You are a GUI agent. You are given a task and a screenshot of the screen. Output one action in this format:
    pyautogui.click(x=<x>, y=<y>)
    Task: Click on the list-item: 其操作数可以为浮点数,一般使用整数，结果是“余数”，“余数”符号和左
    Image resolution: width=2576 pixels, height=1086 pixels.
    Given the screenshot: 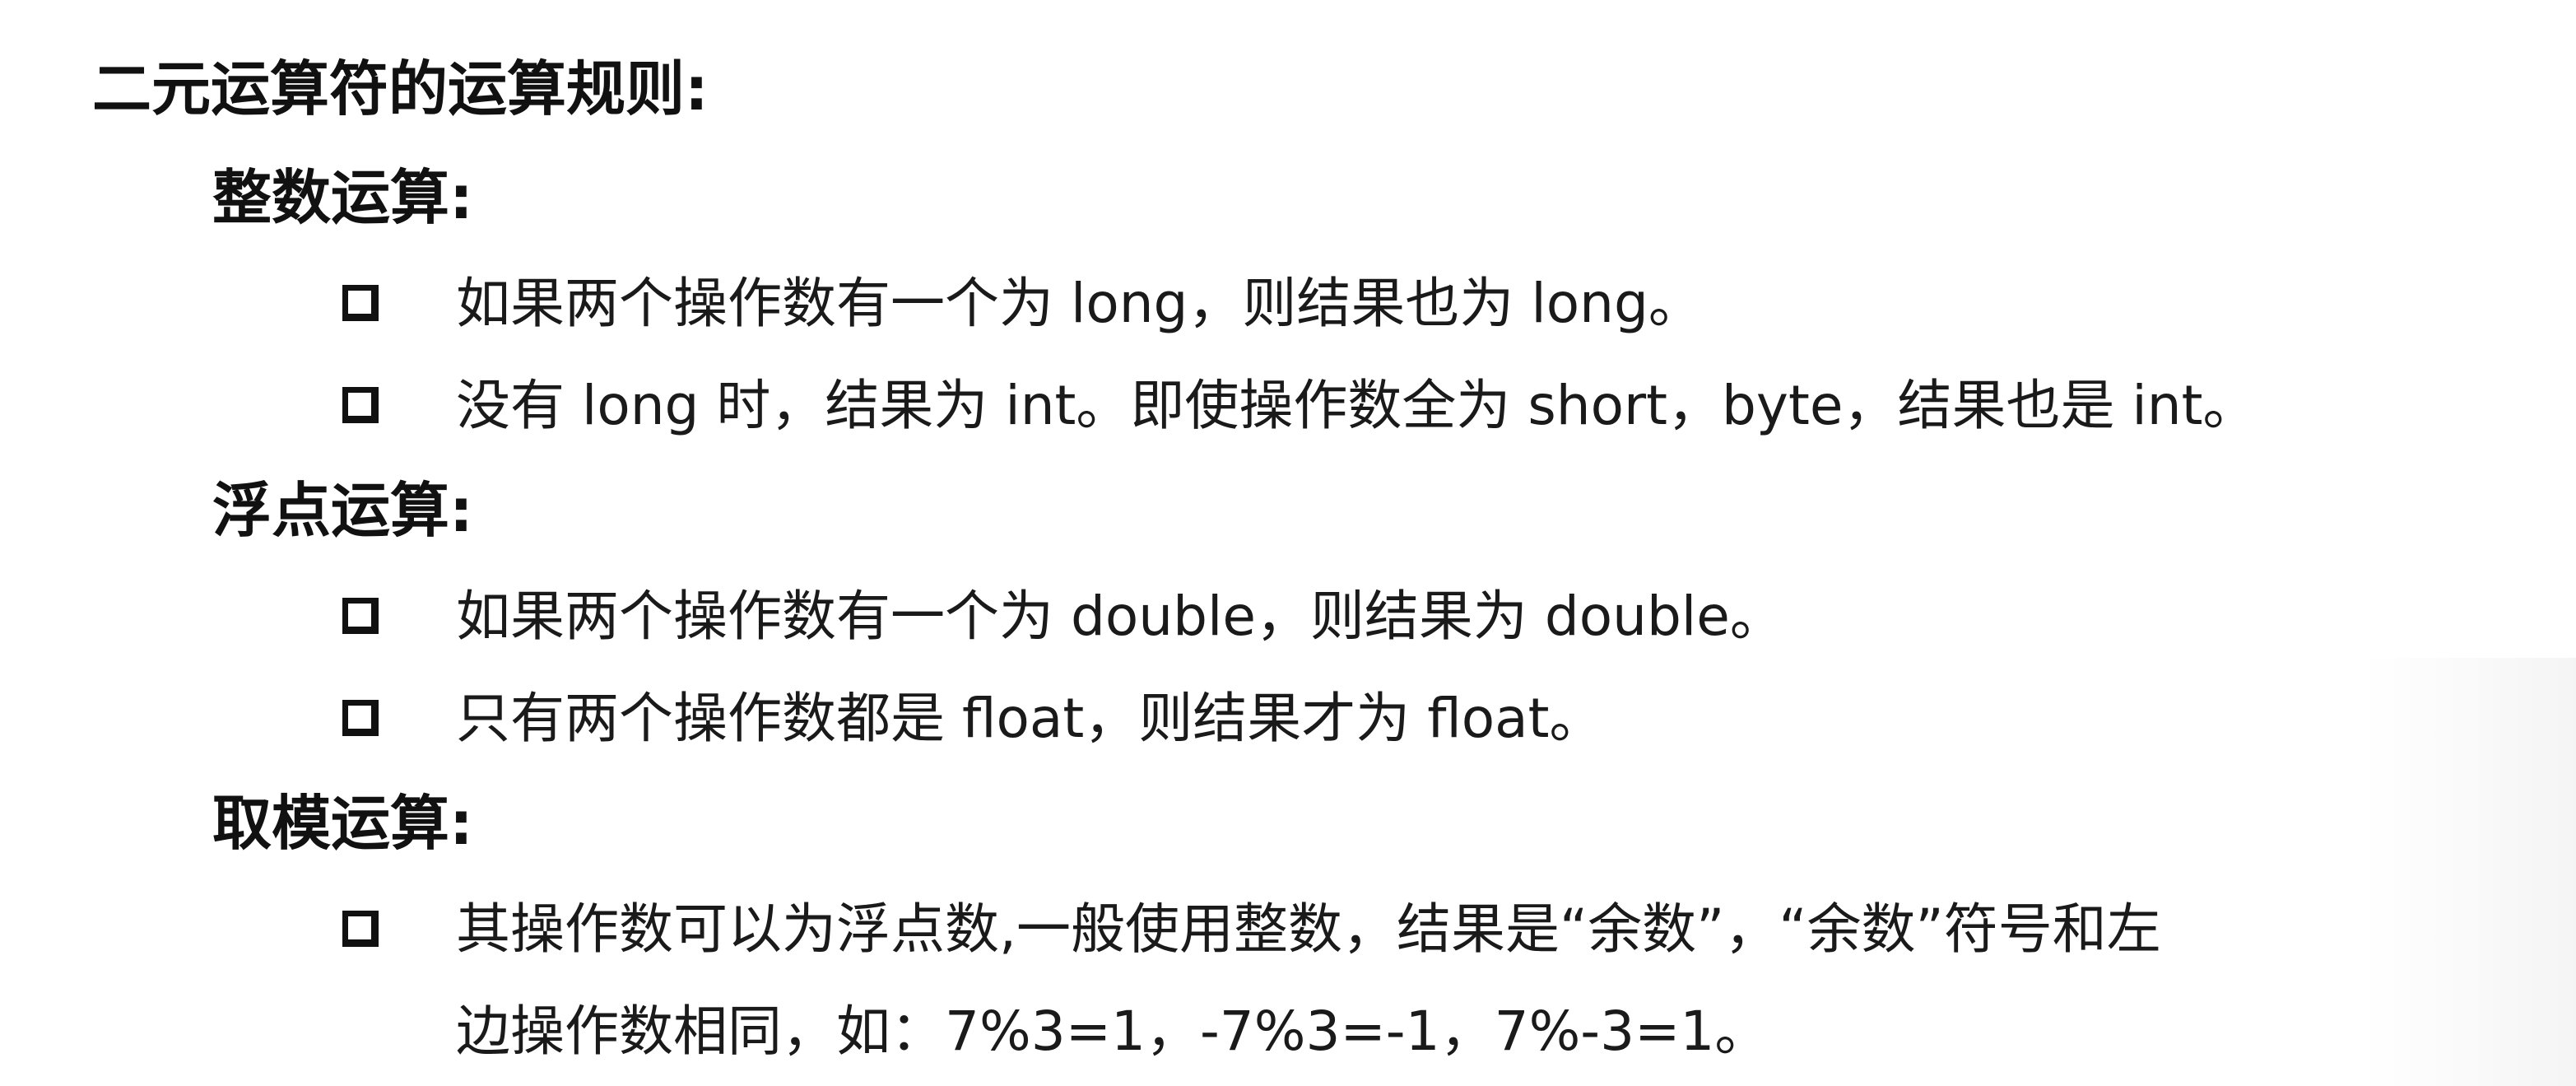 What is the action you would take?
    pyautogui.click(x=1308, y=929)
    